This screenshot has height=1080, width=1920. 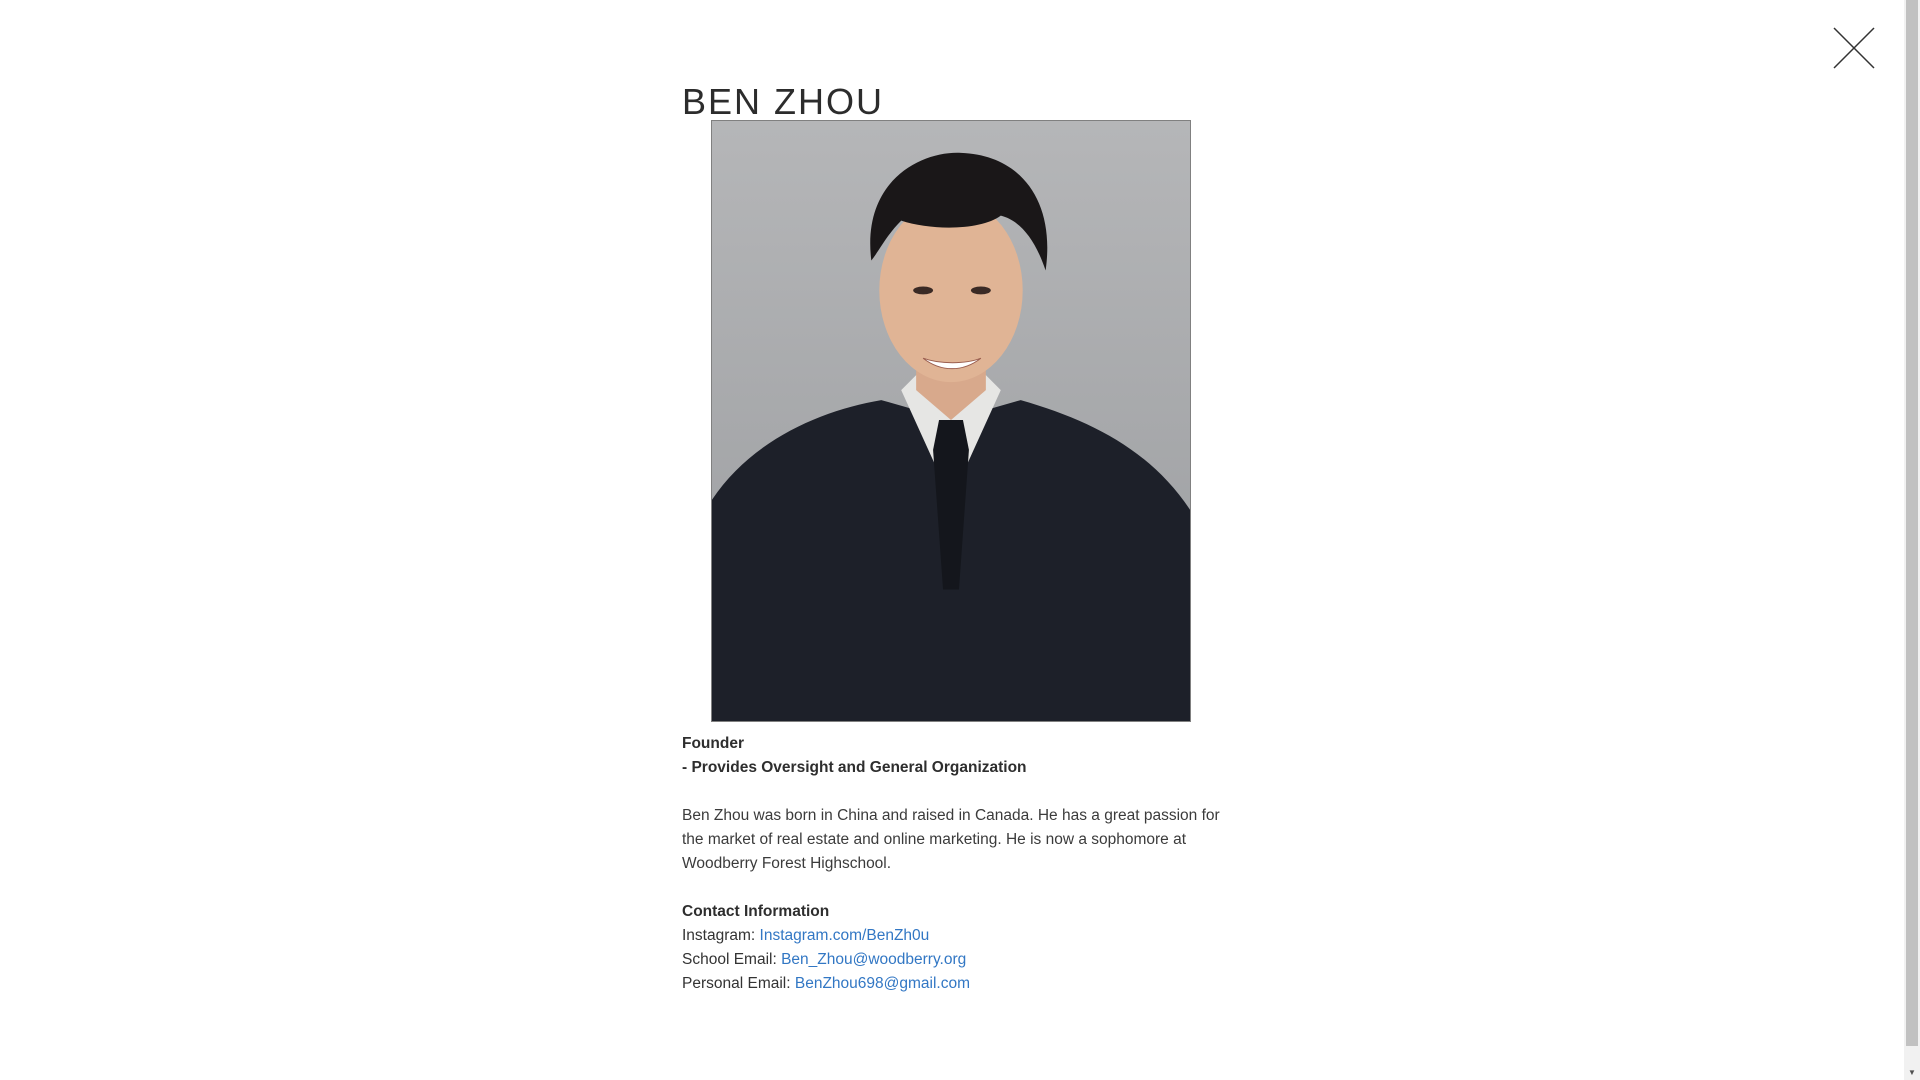 I want to click on contact-instagram: Instagram: Instagram.com/BenZh0u, so click(x=952, y=936).